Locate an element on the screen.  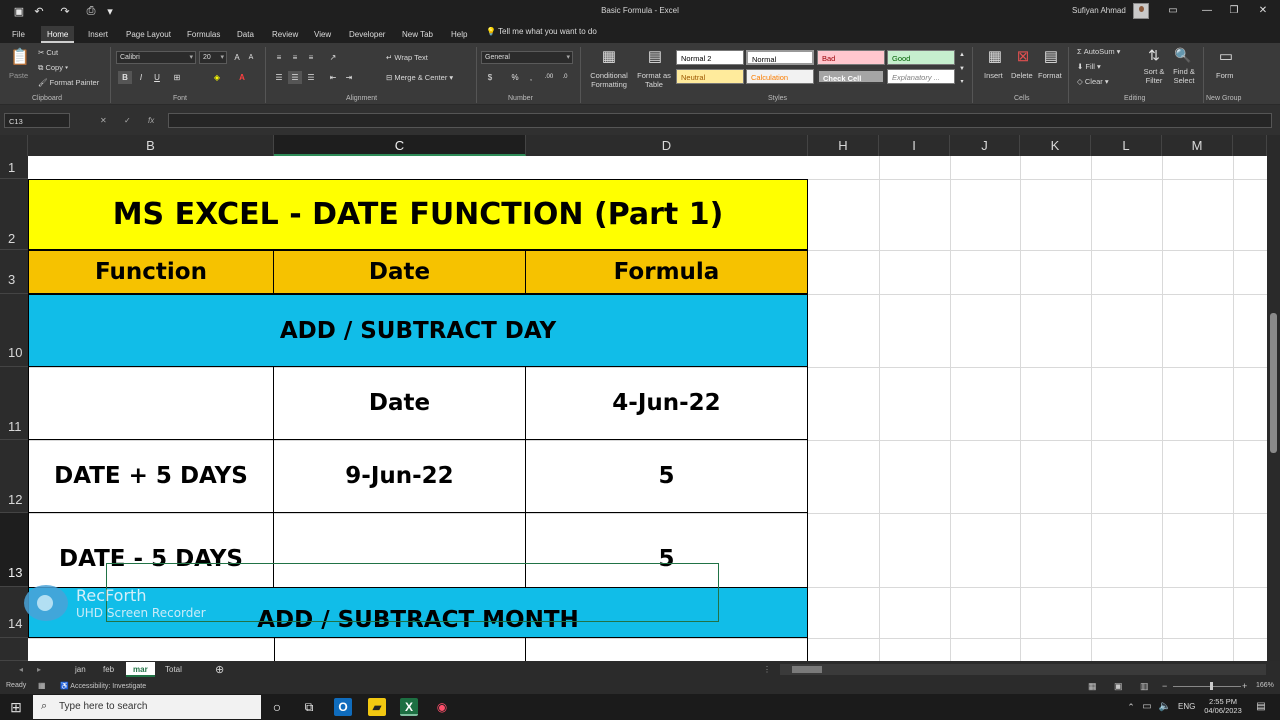
form-label: Form is located at coordinates (1225, 75).